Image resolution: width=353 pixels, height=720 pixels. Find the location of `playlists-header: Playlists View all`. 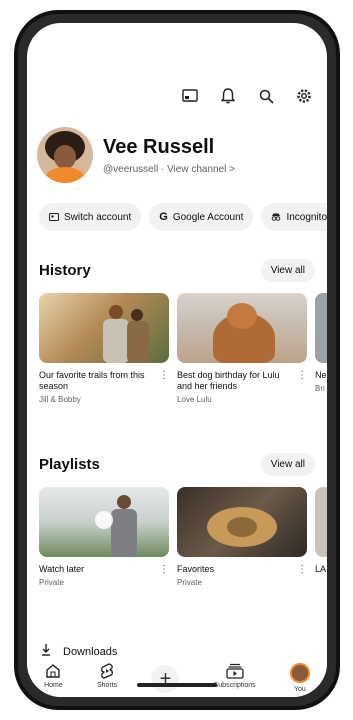

playlists-header: Playlists View all is located at coordinates (177, 464).